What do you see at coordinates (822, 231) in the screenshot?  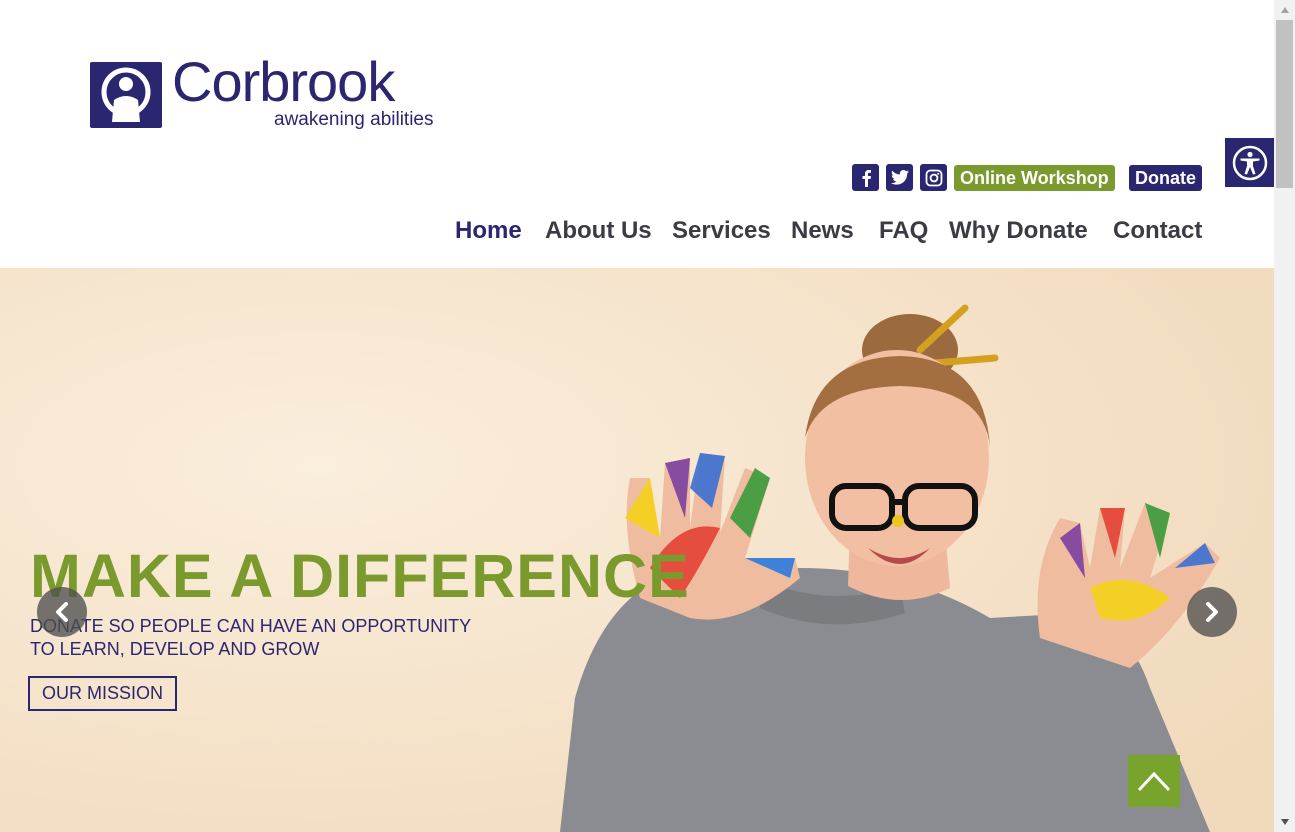 I see `nav-news: News` at bounding box center [822, 231].